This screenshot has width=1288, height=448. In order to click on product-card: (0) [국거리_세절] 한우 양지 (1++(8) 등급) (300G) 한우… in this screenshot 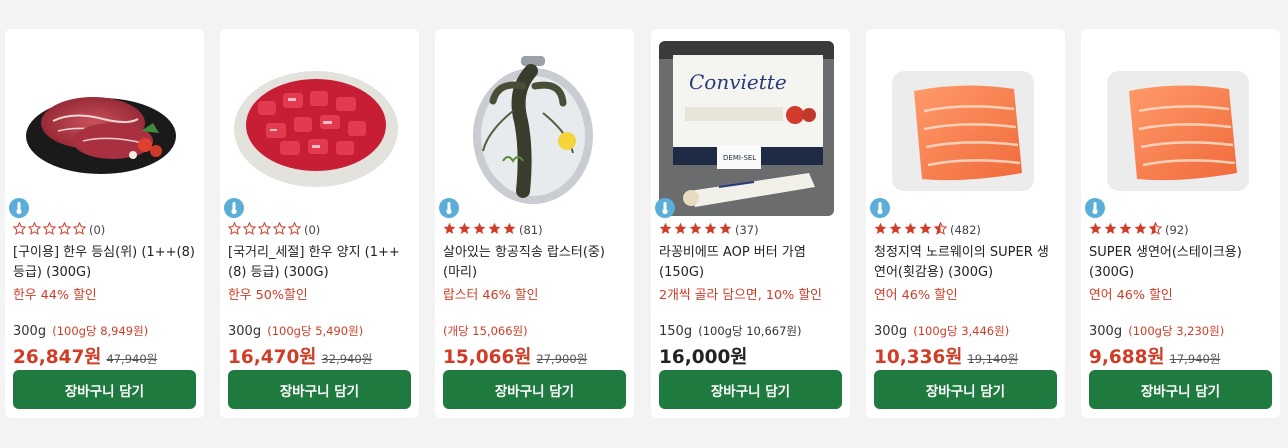, I will do `click(319, 223)`.